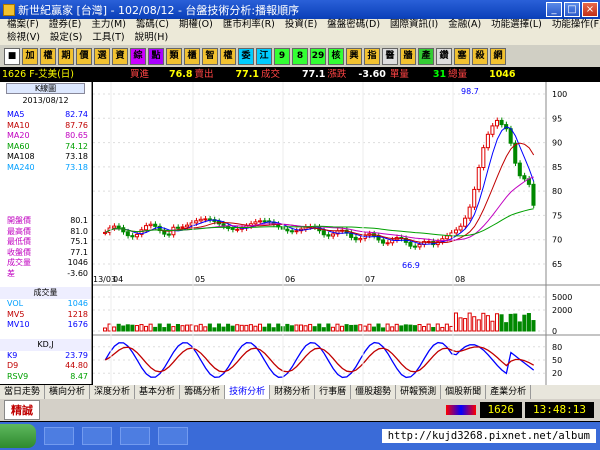 The height and width of the screenshot is (450, 600). Describe the element at coordinates (354, 56) in the screenshot. I see `toolbar-button: 興` at that location.